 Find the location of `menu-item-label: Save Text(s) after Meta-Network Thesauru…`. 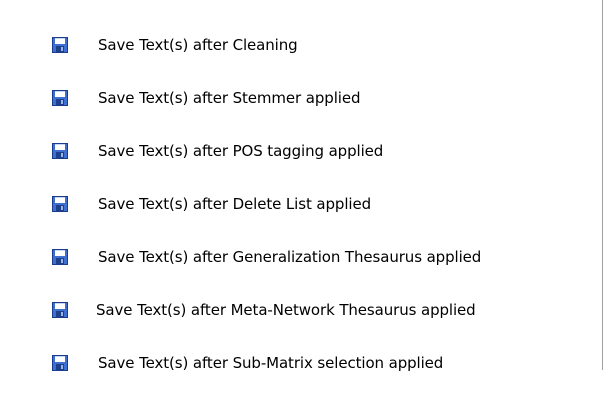

menu-item-label: Save Text(s) after Meta-Network Thesauru… is located at coordinates (286, 310).